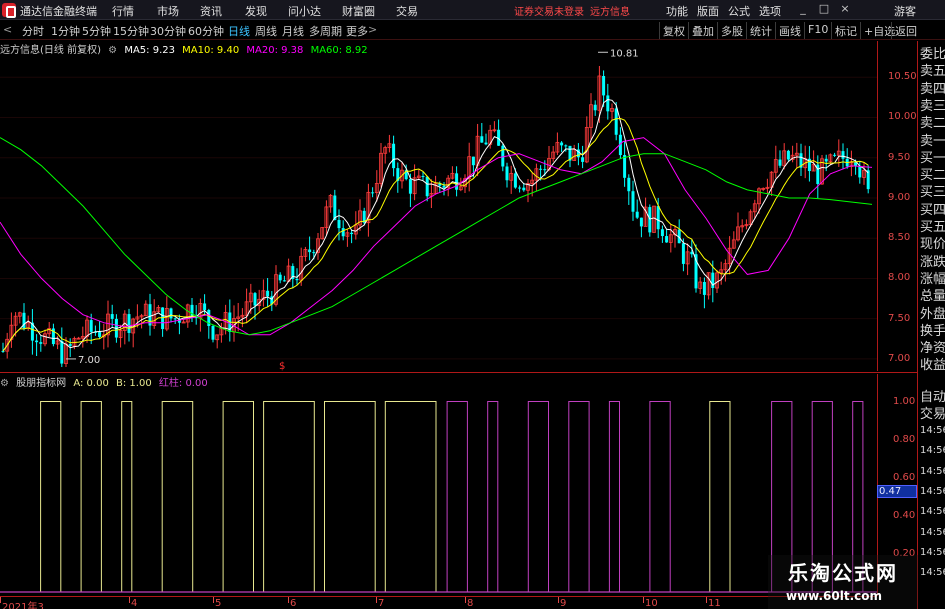 This screenshot has width=945, height=609. Describe the element at coordinates (932, 297) in the screenshot. I see `side-label: 总量` at that location.